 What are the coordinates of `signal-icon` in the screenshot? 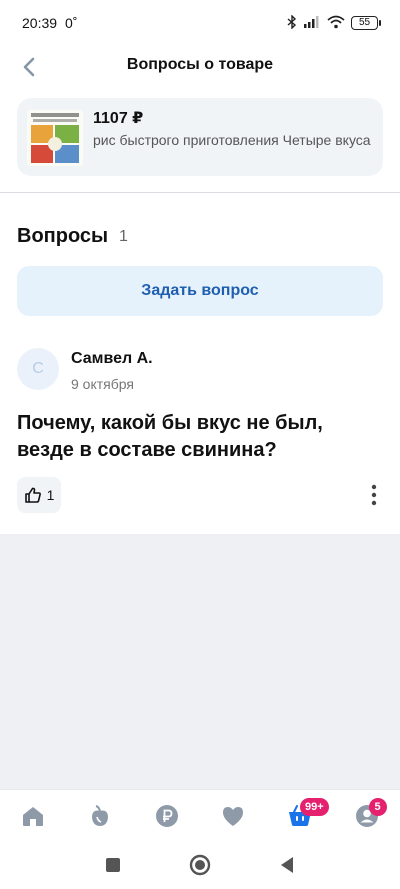 It's located at (312, 23).